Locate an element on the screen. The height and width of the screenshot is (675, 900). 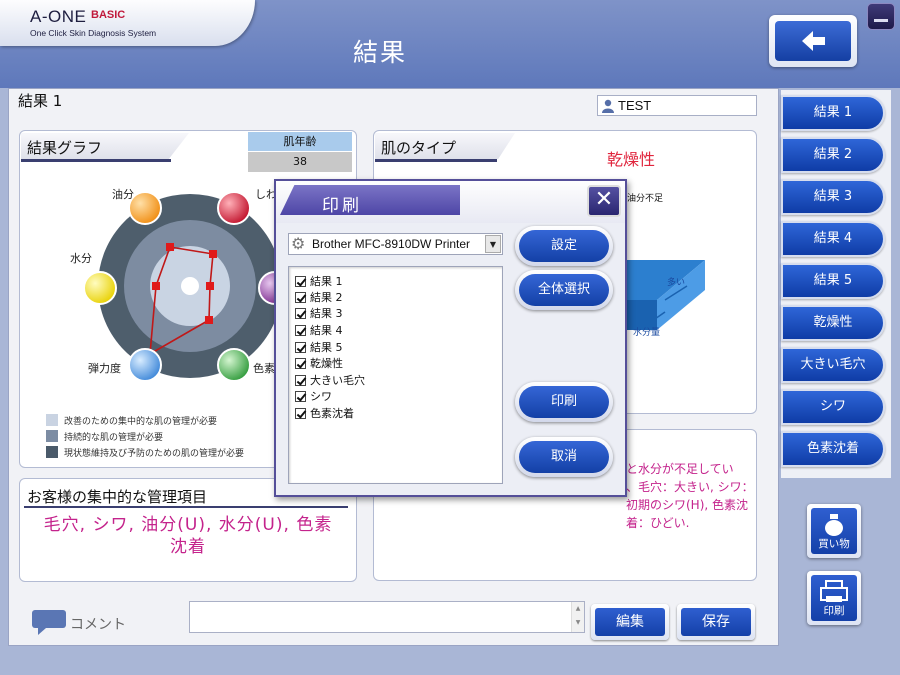
axis-pigment: 色素 is located at coordinates (264, 368).